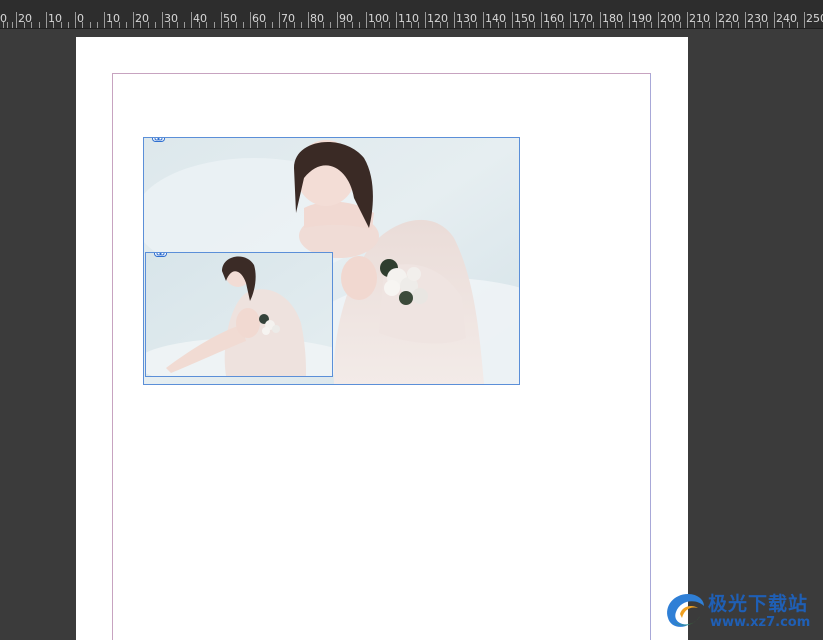  Describe the element at coordinates (317, 18) in the screenshot. I see `ruler-label: 80` at that location.